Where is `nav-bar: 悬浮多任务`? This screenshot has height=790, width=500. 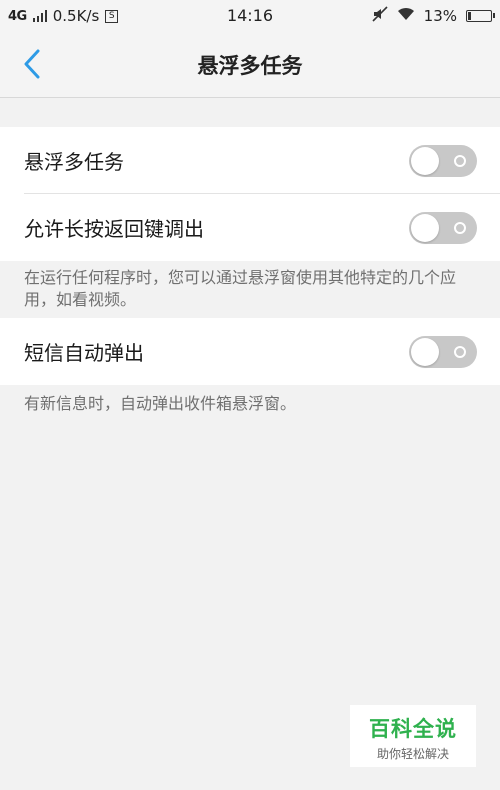 nav-bar: 悬浮多任务 is located at coordinates (250, 65).